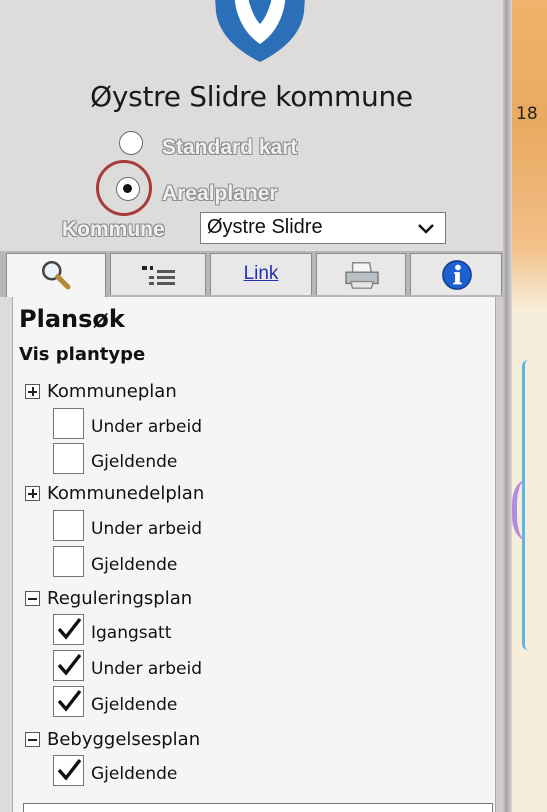 This screenshot has height=812, width=547. What do you see at coordinates (527, 114) in the screenshot?
I see `map-label: 18` at bounding box center [527, 114].